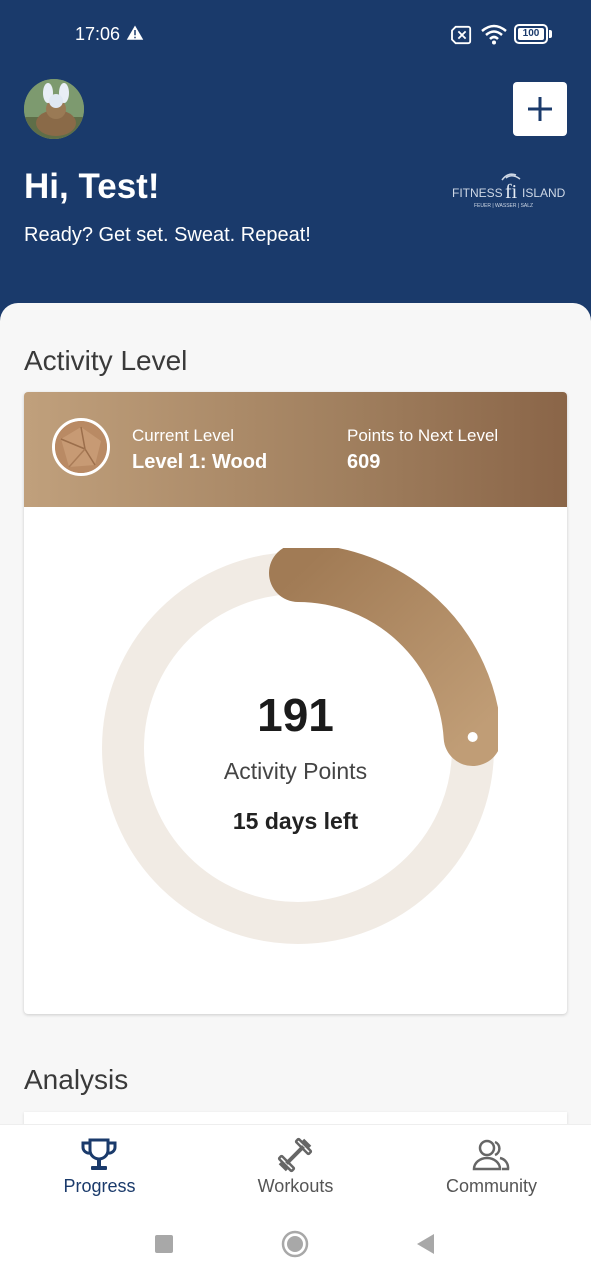 This screenshot has width=591, height=1280. What do you see at coordinates (135, 32) in the screenshot?
I see `warning-icon` at bounding box center [135, 32].